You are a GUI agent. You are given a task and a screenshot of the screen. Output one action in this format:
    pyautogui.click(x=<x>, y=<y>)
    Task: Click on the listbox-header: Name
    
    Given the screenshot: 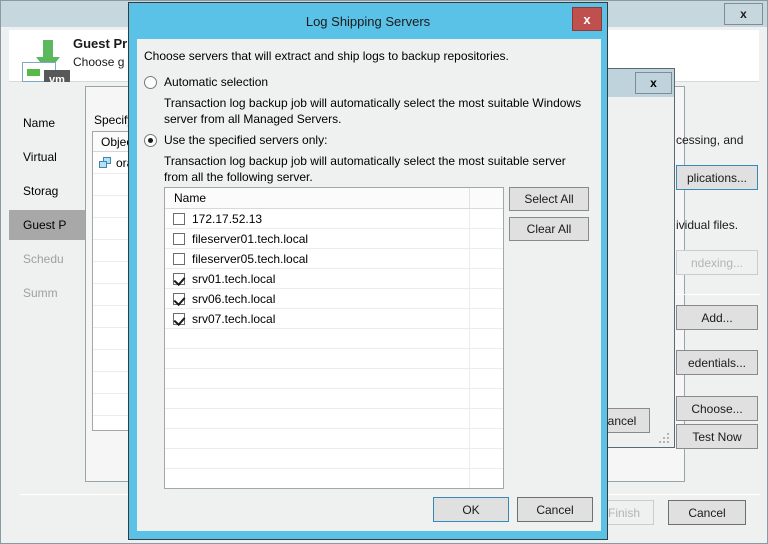 What is the action you would take?
    pyautogui.click(x=334, y=198)
    